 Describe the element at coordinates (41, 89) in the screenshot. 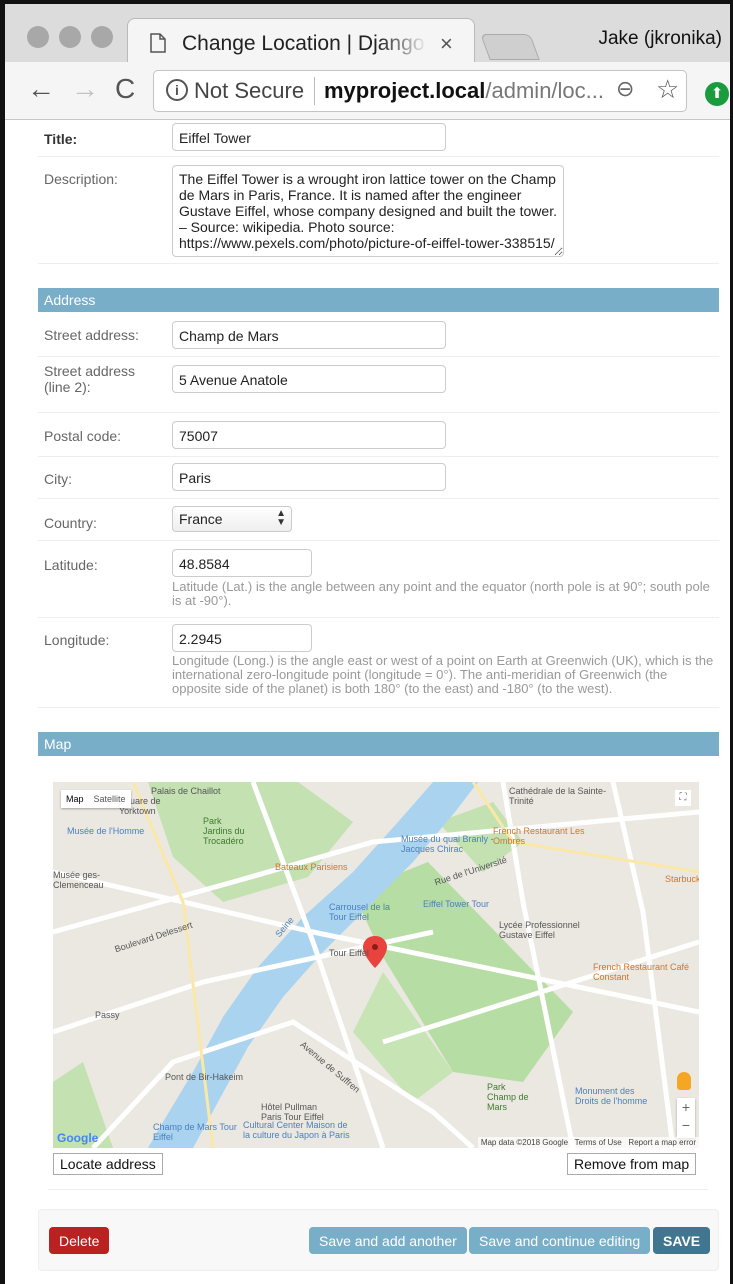

I see `back-arrow-icon: ←` at that location.